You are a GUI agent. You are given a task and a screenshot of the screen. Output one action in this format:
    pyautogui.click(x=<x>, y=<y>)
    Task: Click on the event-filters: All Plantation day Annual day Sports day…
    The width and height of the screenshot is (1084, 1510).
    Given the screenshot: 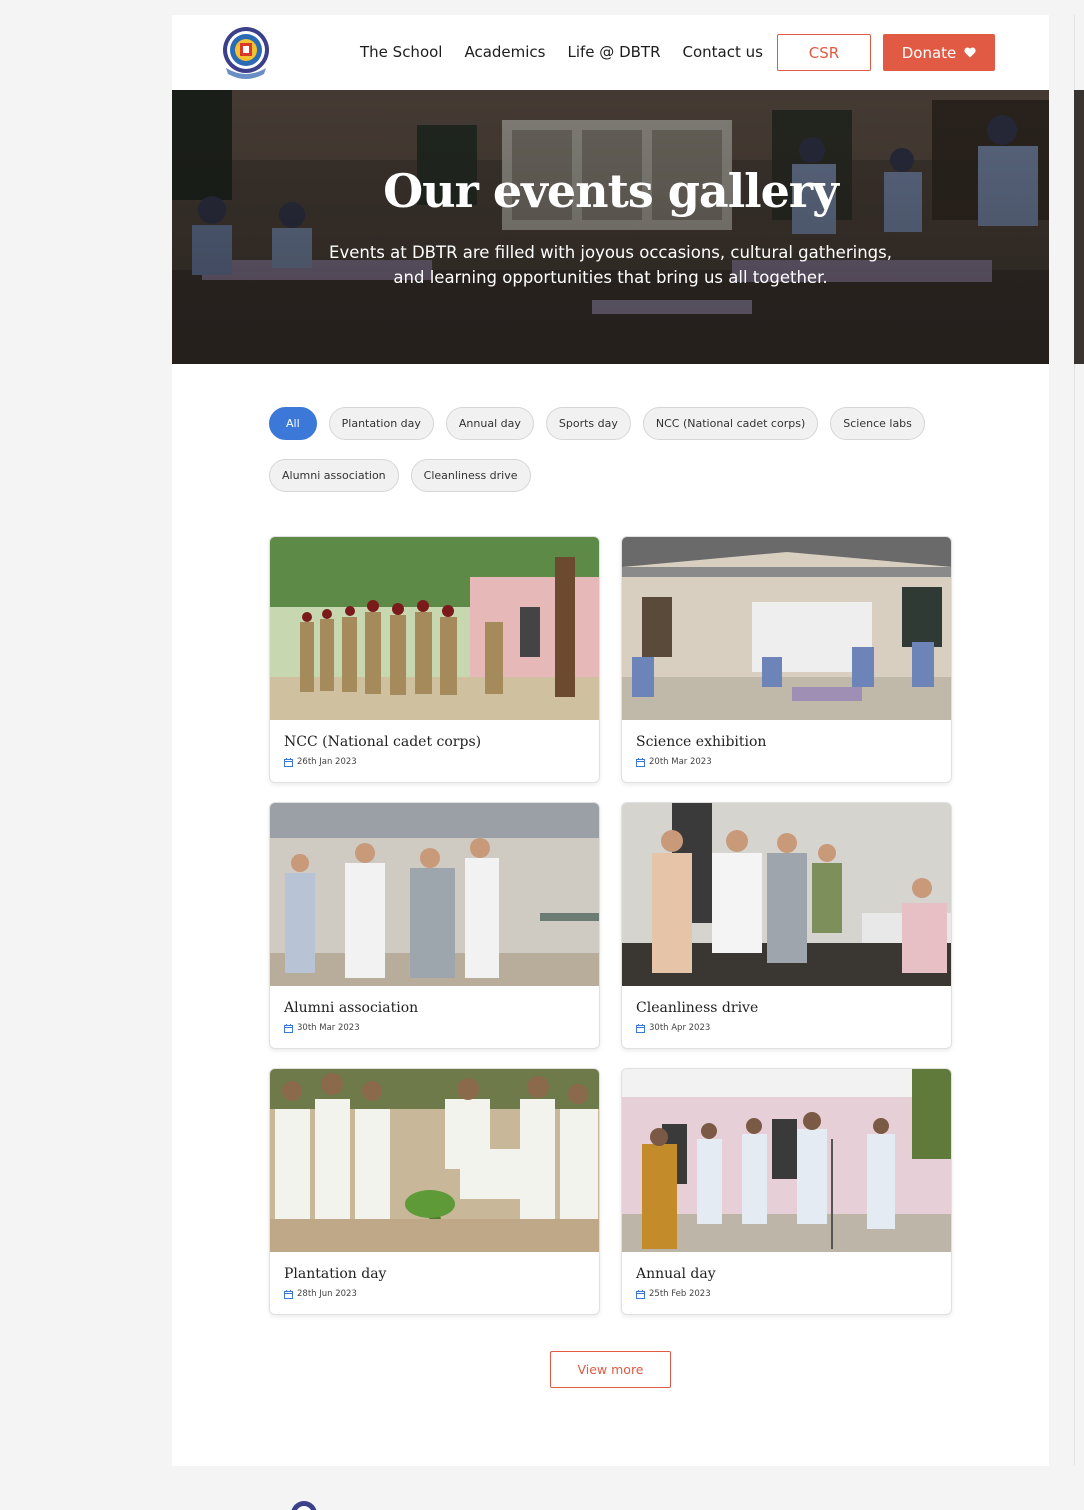 What is the action you would take?
    pyautogui.click(x=619, y=449)
    